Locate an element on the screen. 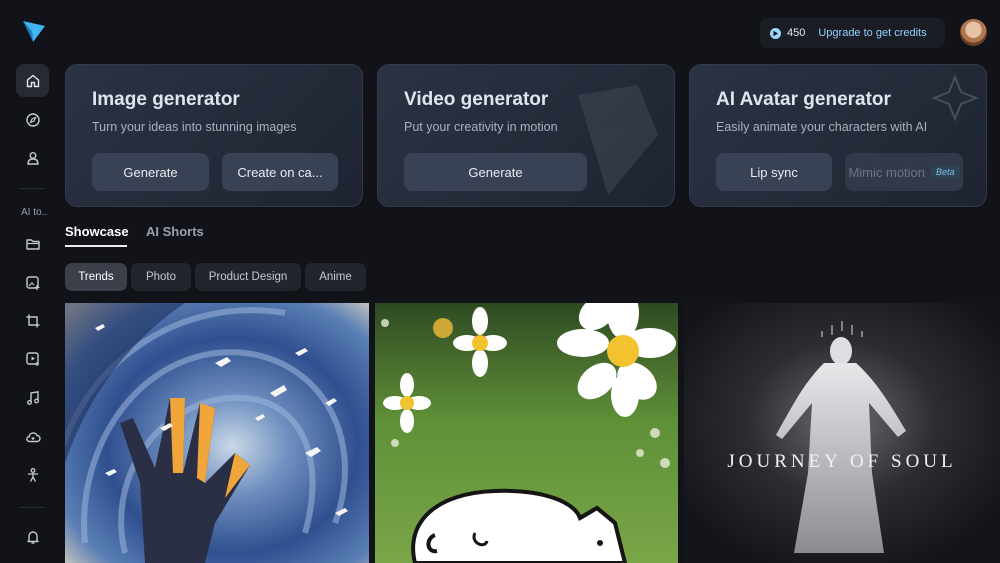 The image size is (1000, 563). credits-amount: 450 is located at coordinates (796, 33).